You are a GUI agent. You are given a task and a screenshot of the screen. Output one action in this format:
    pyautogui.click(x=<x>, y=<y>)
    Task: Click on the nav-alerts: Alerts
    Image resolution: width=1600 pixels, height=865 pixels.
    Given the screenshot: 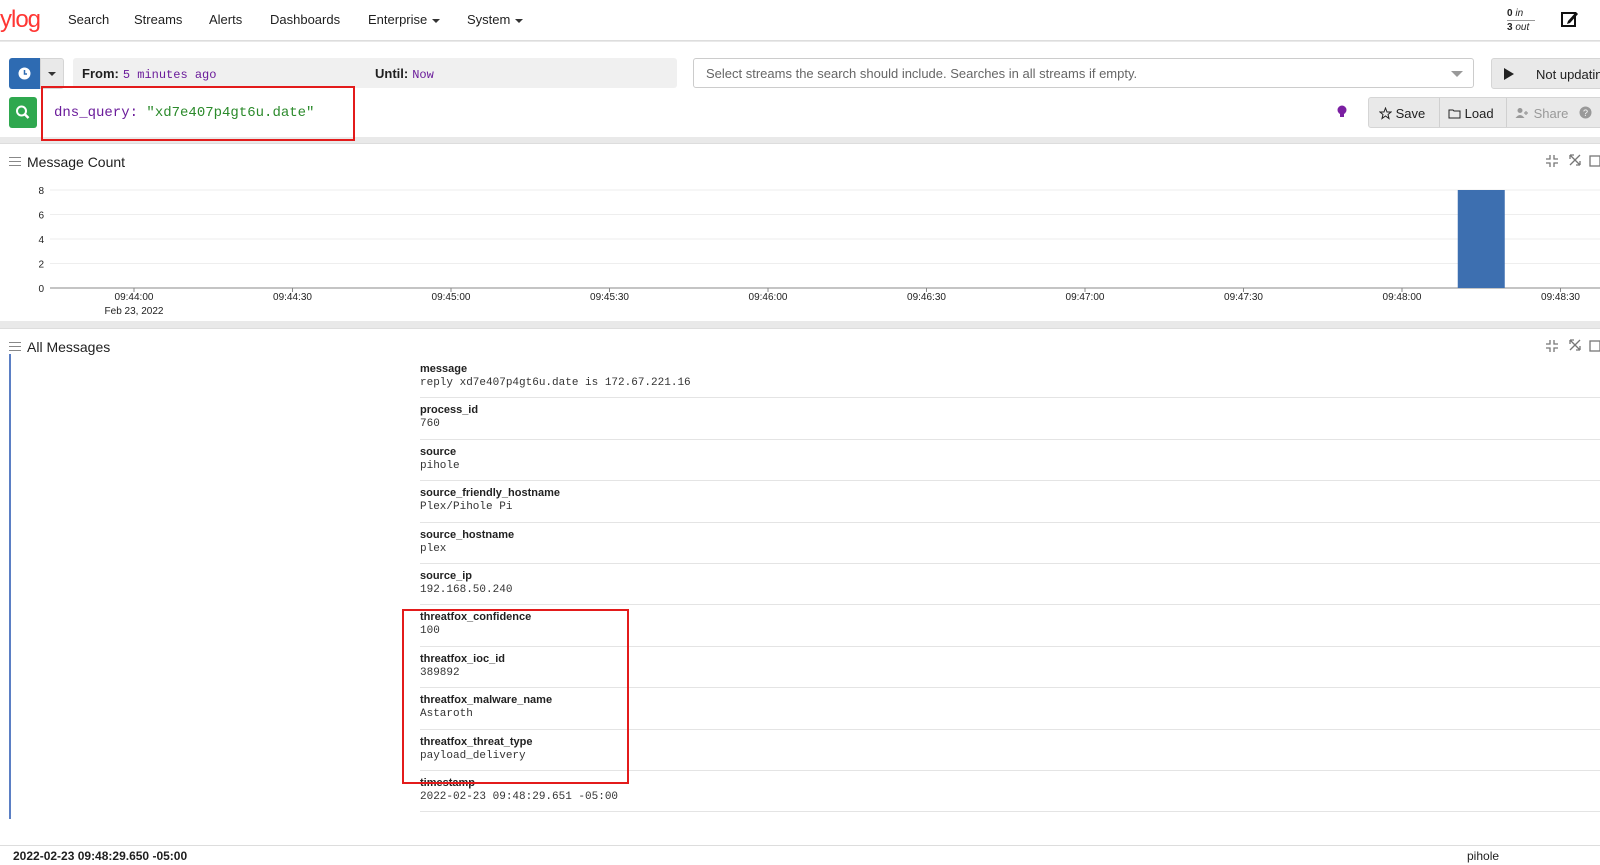 What is the action you would take?
    pyautogui.click(x=225, y=19)
    